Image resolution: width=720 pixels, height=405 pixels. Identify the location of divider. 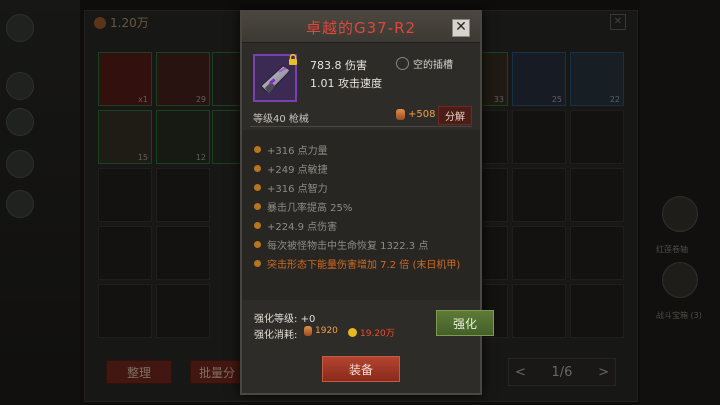
(361, 126).